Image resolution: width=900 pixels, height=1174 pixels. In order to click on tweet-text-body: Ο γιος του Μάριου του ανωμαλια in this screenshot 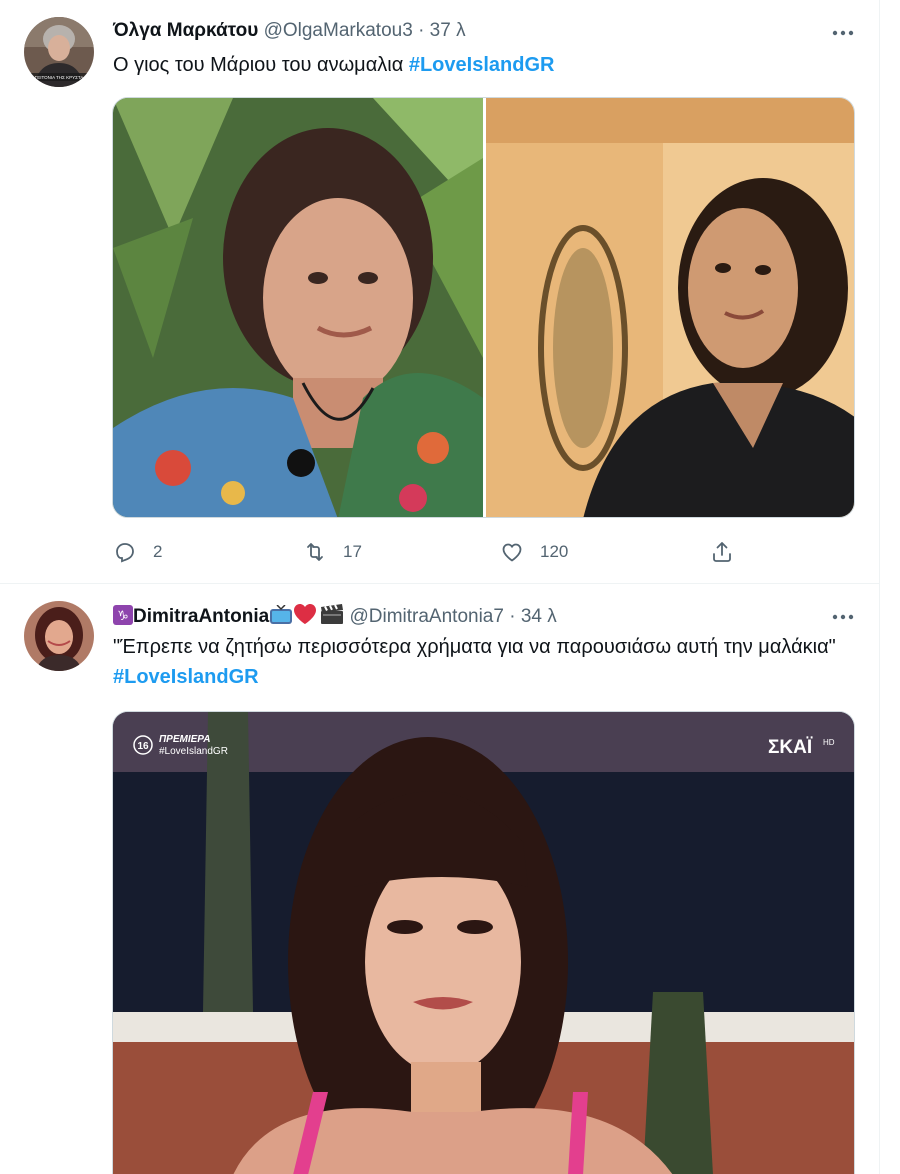, I will do `click(261, 65)`.